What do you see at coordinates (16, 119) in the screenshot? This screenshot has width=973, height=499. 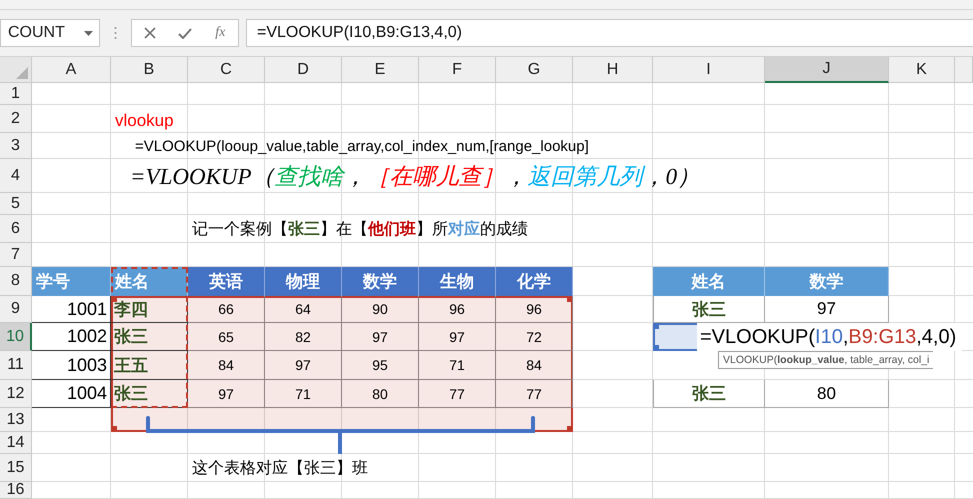 I see `row-header: 2` at bounding box center [16, 119].